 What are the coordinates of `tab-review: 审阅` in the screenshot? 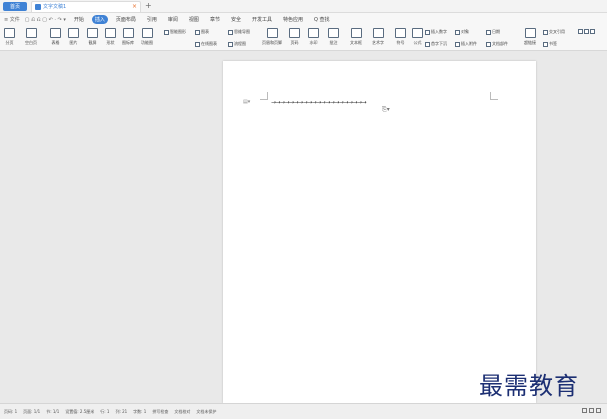 It's located at (173, 19).